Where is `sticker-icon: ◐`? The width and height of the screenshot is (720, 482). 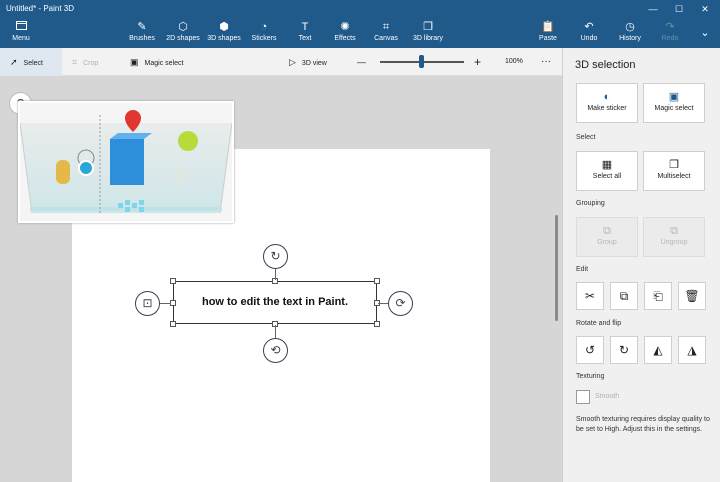
sticker-icon: ◐ is located at coordinates (607, 97).